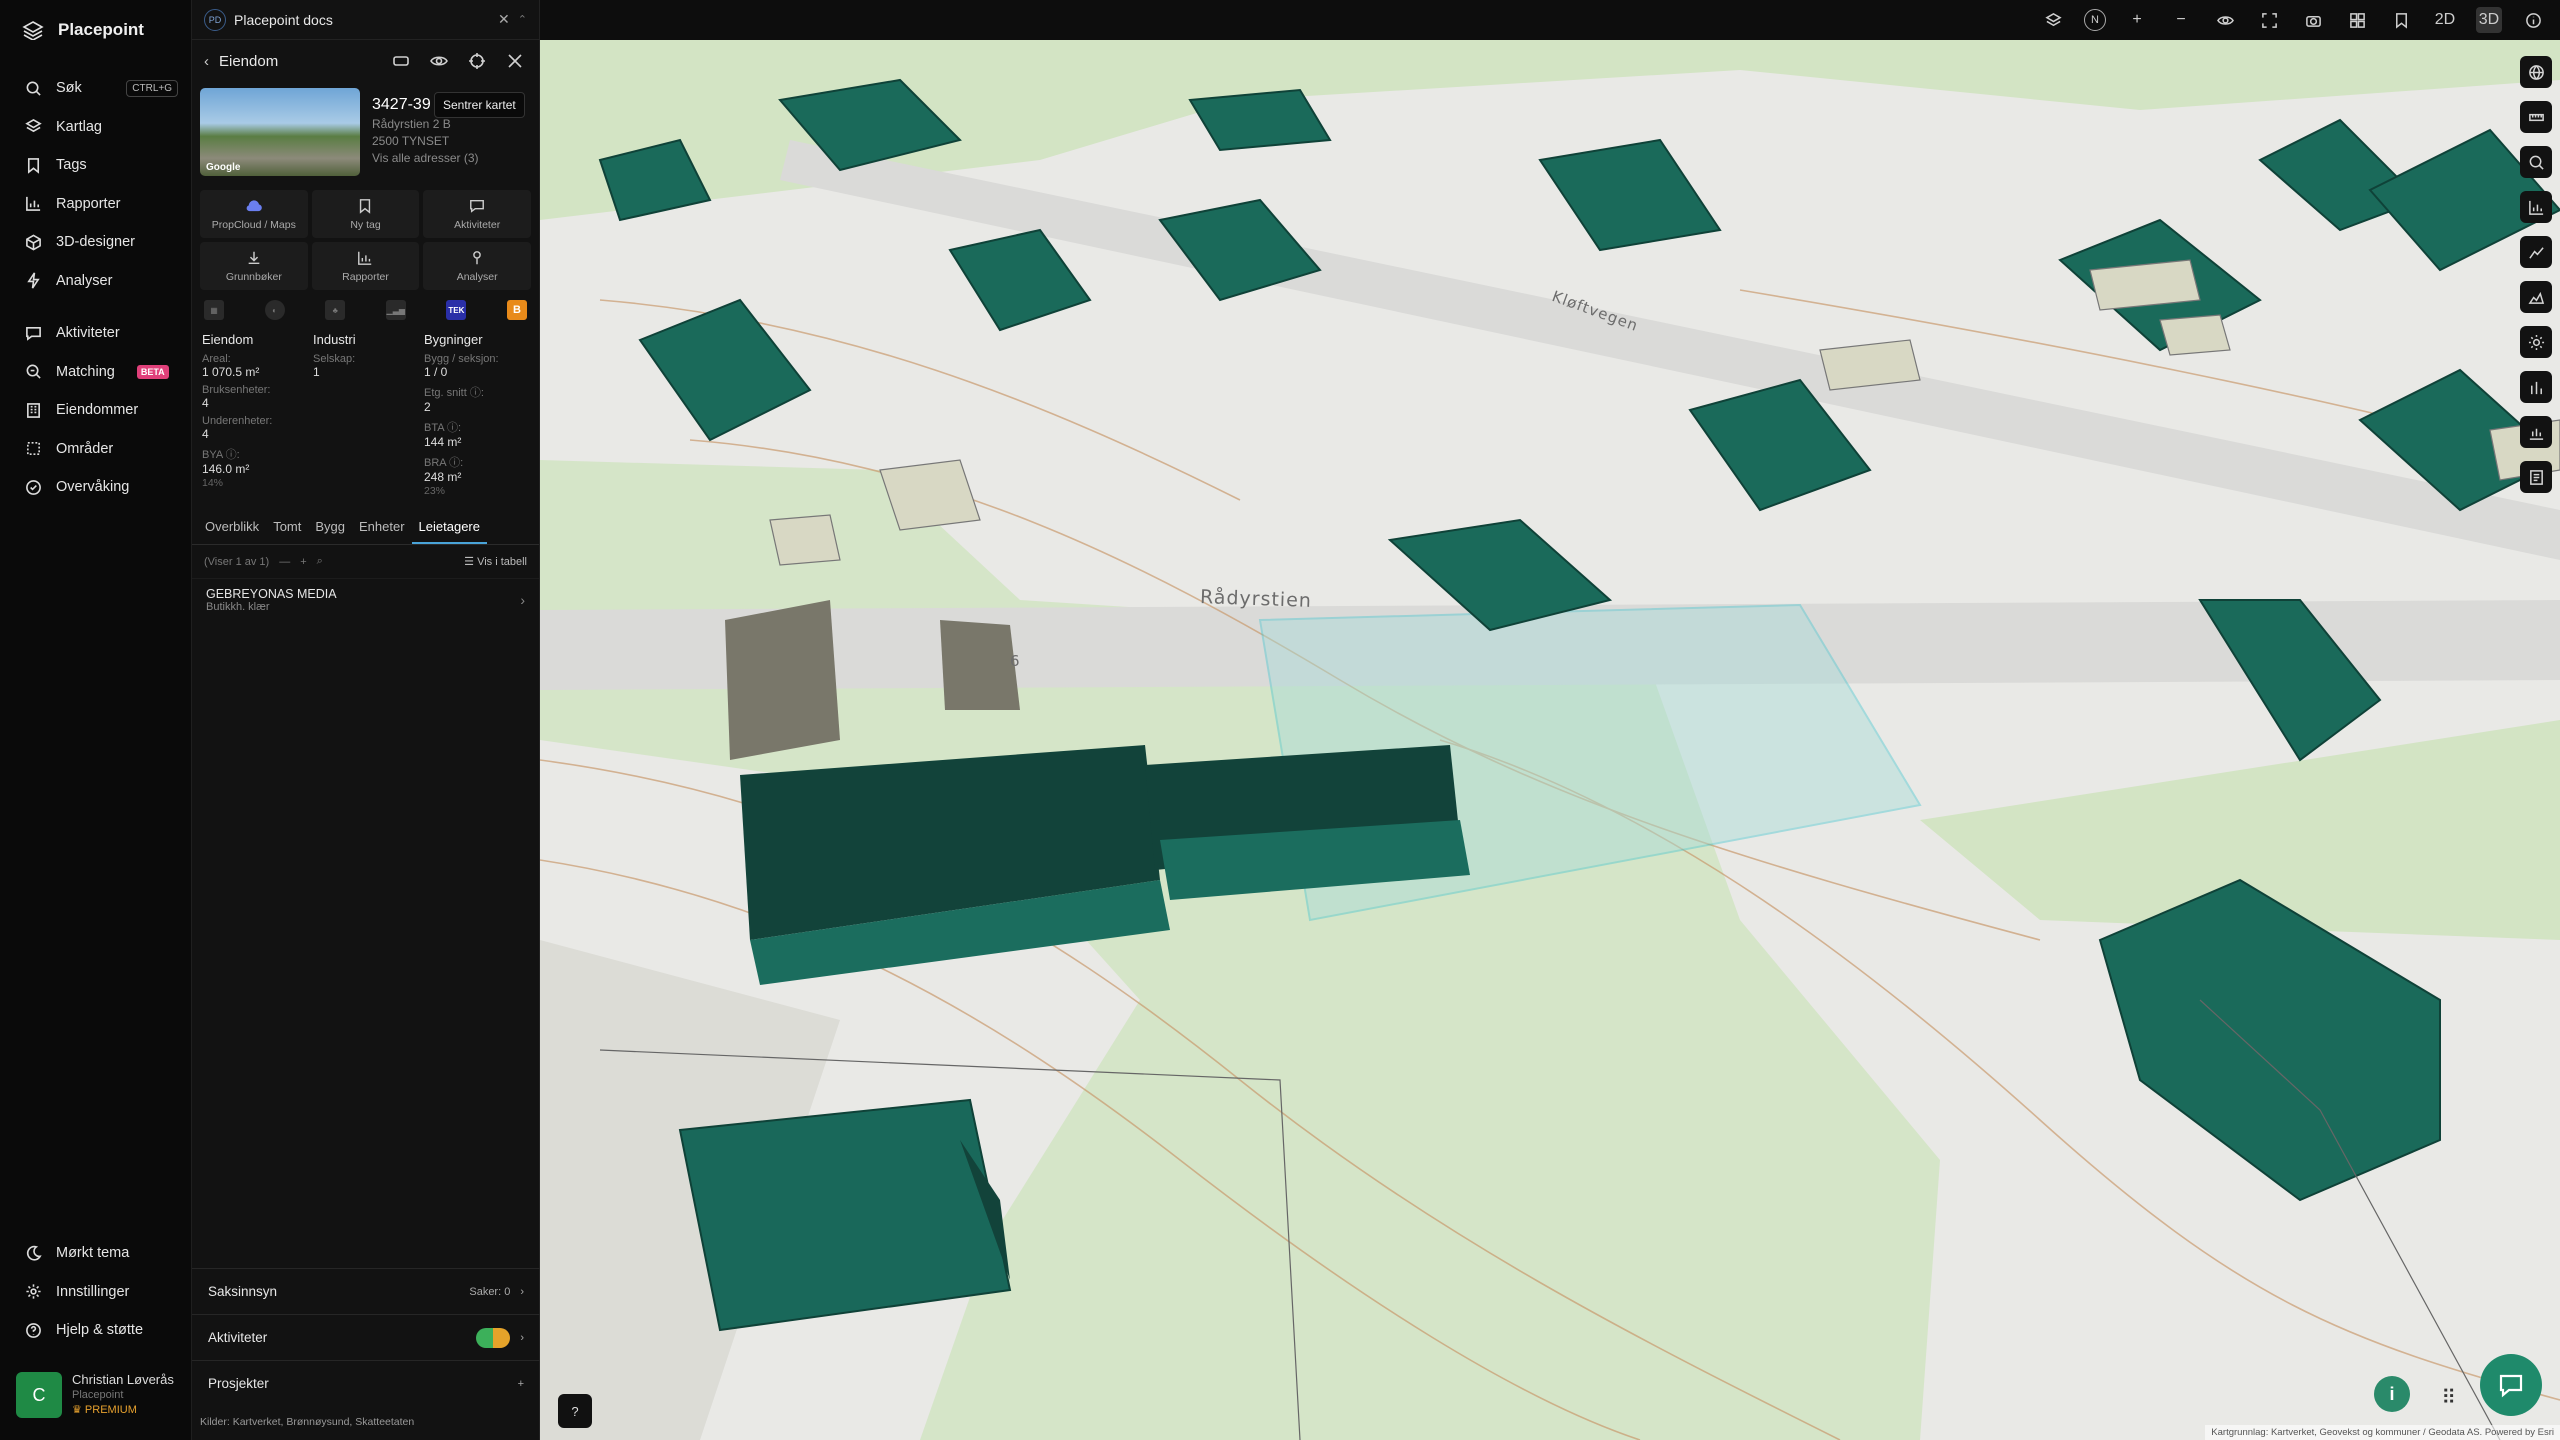 This screenshot has width=2560, height=1440. Describe the element at coordinates (2392, 1394) in the screenshot. I see `info-button: i` at that location.